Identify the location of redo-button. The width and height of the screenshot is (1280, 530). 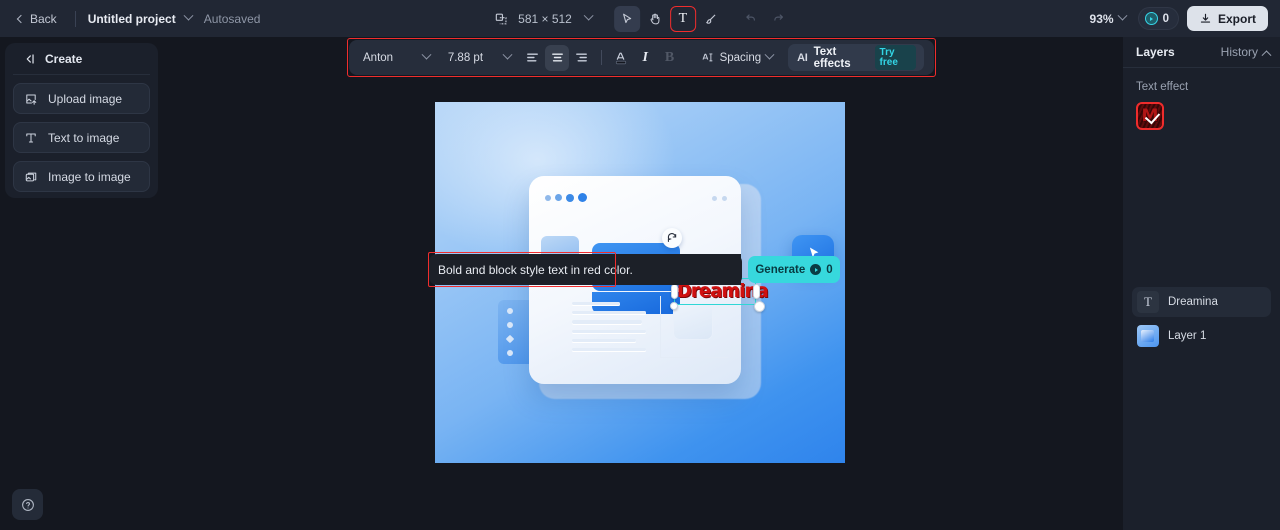
(779, 19).